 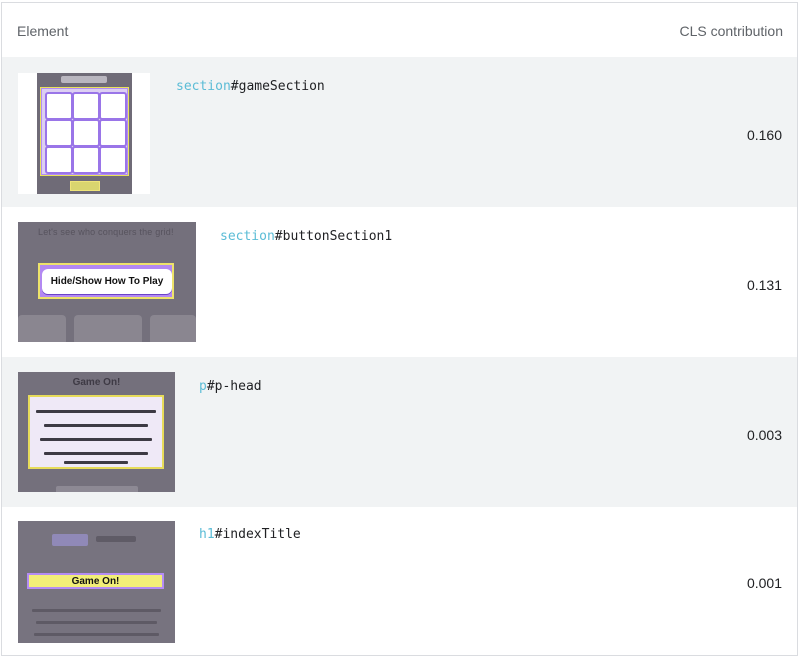 I want to click on column-header-element: Element, so click(x=43, y=31).